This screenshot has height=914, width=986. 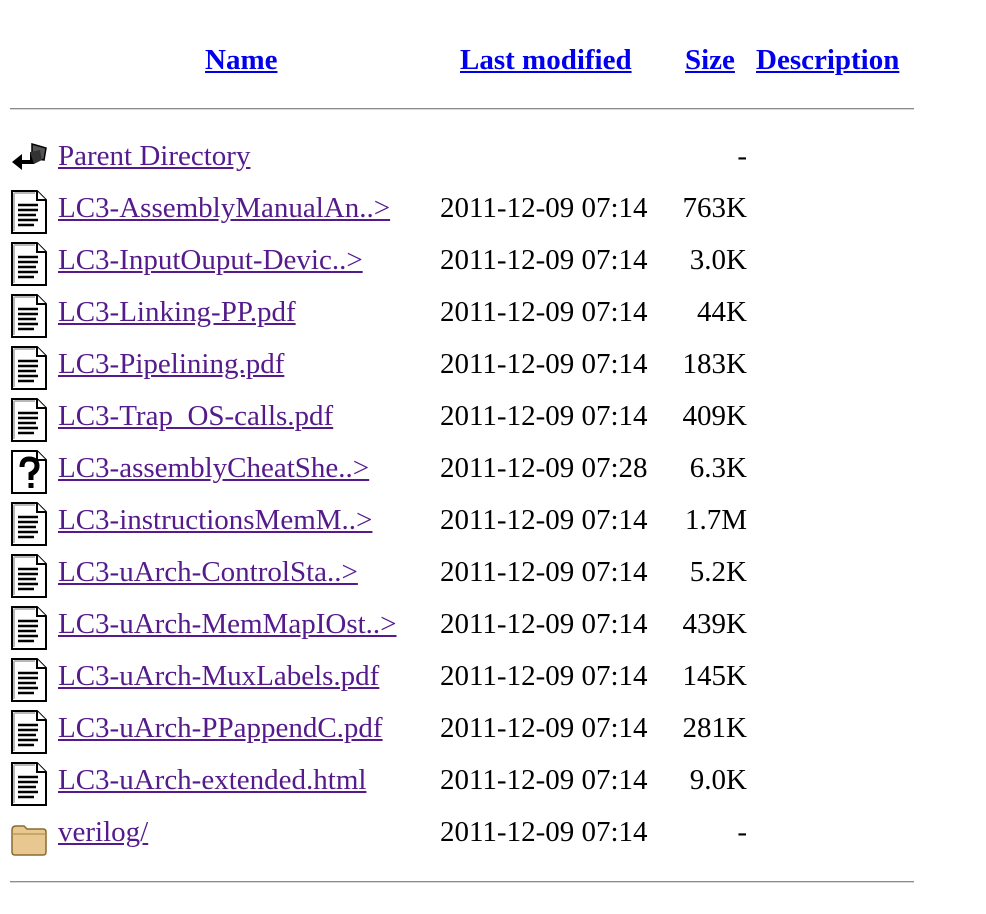 I want to click on sort-by-name-link: Name, so click(x=241, y=60).